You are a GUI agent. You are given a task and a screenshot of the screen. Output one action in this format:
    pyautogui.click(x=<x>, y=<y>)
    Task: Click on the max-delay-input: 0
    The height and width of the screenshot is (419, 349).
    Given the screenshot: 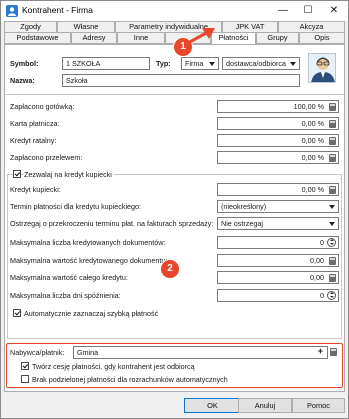 What is the action you would take?
    pyautogui.click(x=278, y=295)
    